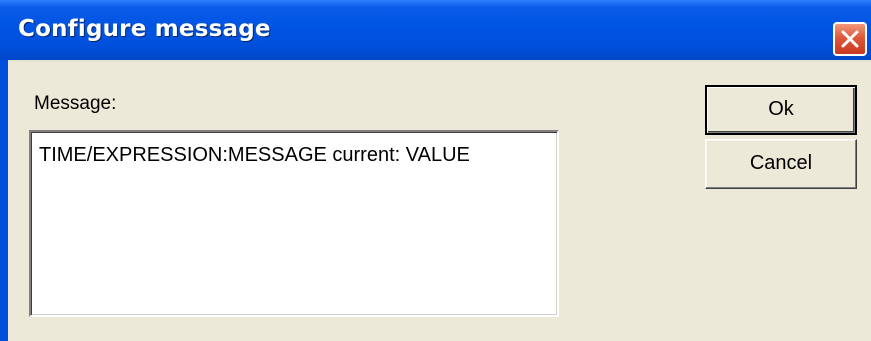  I want to click on message-text: TIME/EXPRESSION:MESSAGE current: VALUE, so click(254, 155).